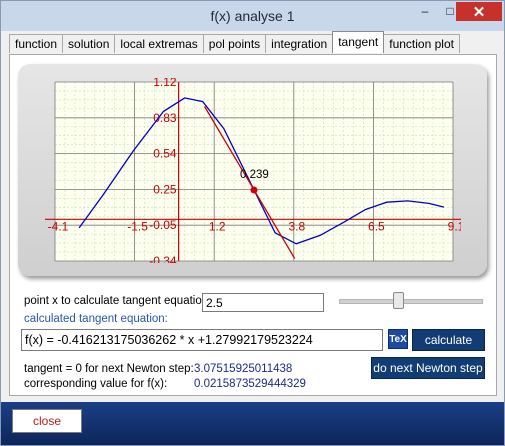 This screenshot has height=446, width=505. Describe the element at coordinates (118, 301) in the screenshot. I see `point-x-label: point x to calculate tangent equation:` at that location.